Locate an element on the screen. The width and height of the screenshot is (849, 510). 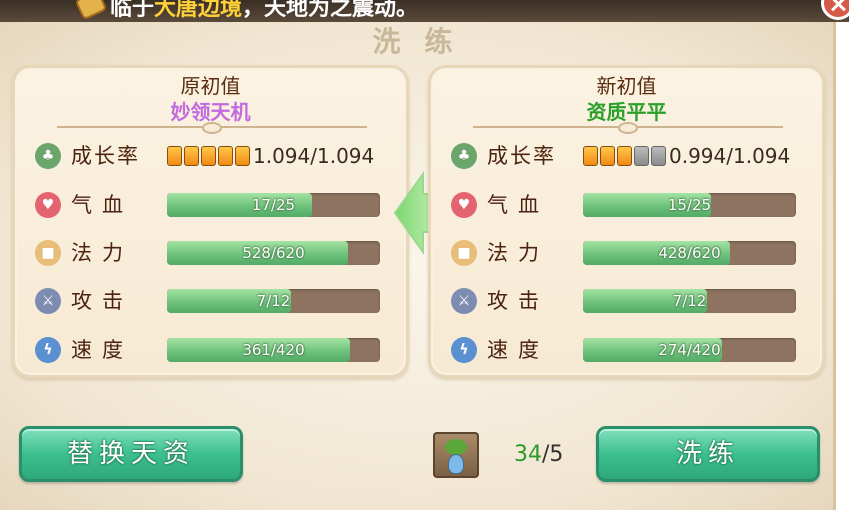
stat-bar: 428/620 is located at coordinates (689, 253).